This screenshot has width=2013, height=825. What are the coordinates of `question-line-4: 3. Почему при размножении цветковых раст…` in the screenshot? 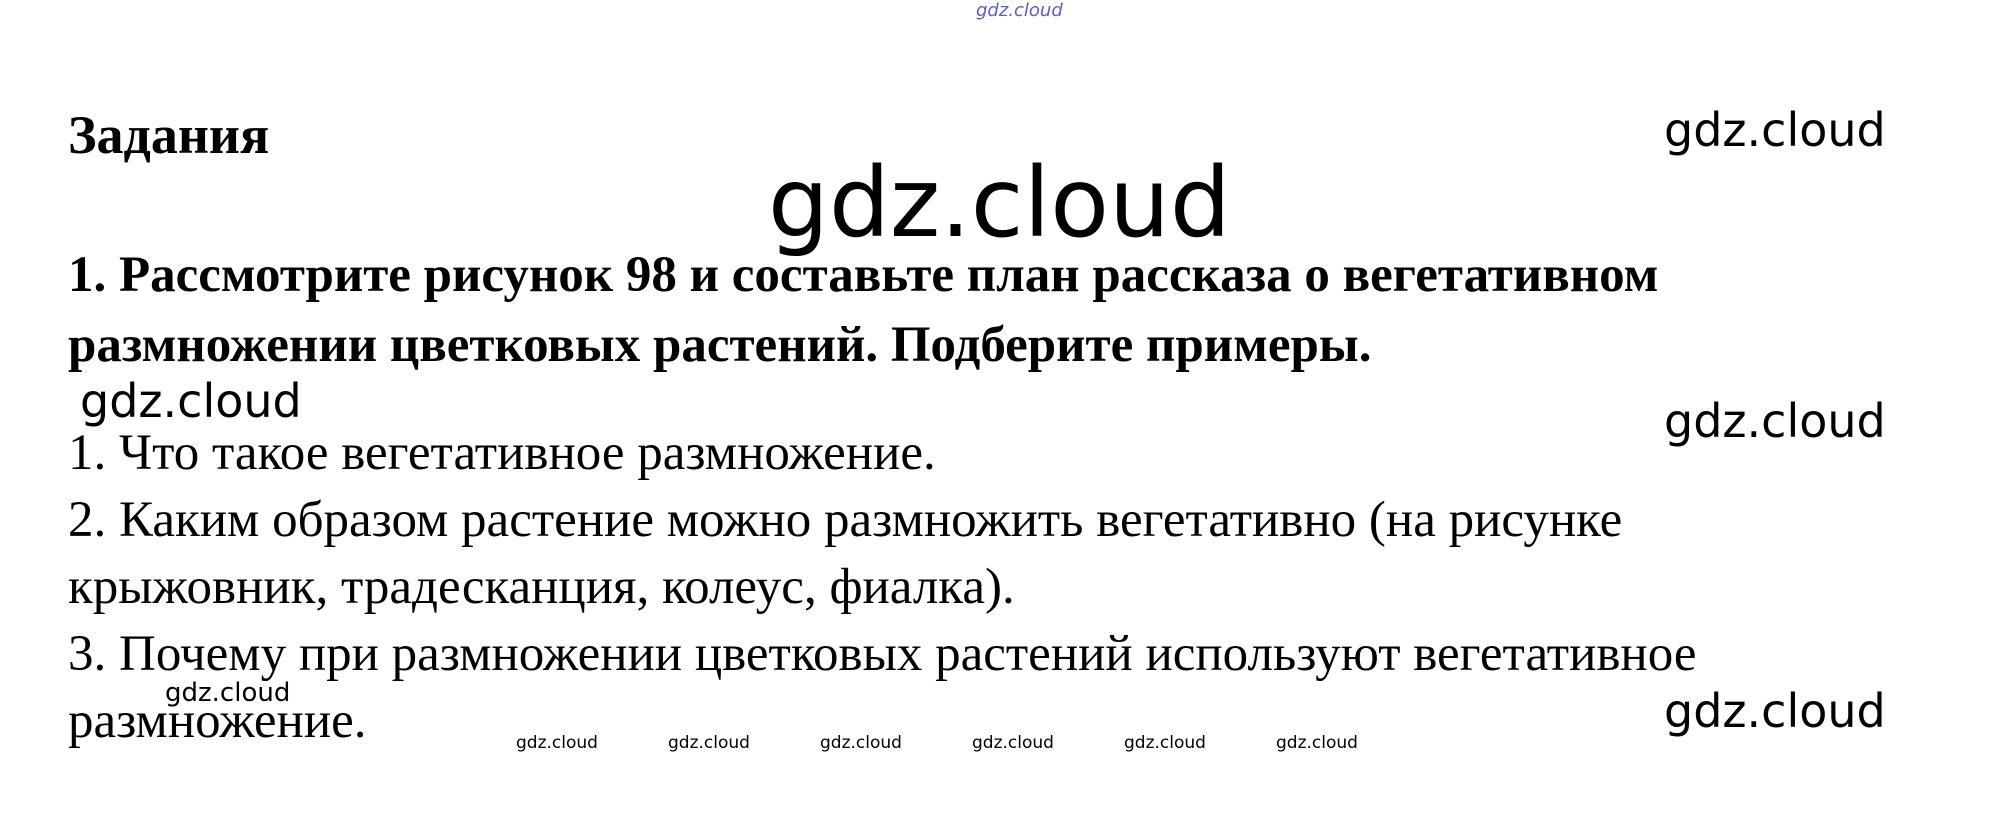 It's located at (882, 654).